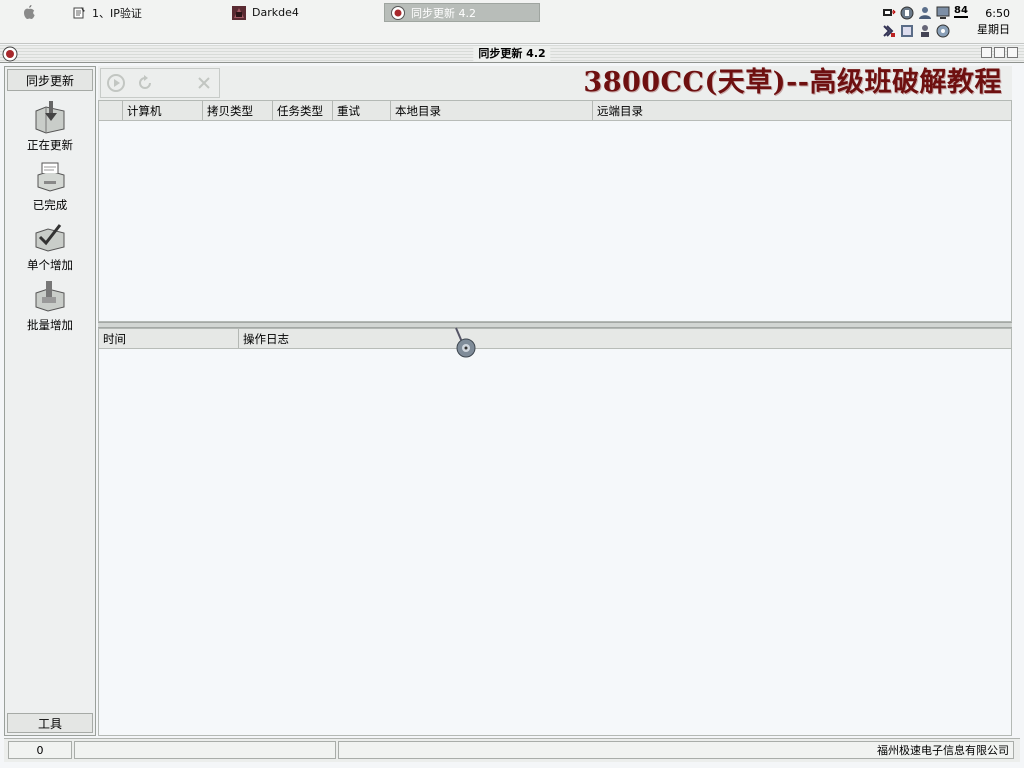 This screenshot has height=768, width=1024. I want to click on refresh-button, so click(144, 83).